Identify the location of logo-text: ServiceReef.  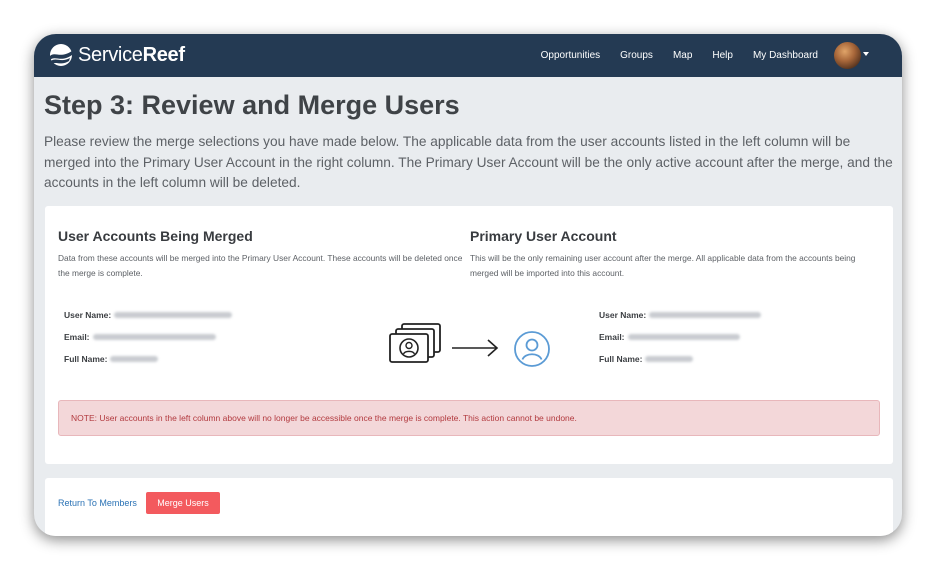
(131, 54).